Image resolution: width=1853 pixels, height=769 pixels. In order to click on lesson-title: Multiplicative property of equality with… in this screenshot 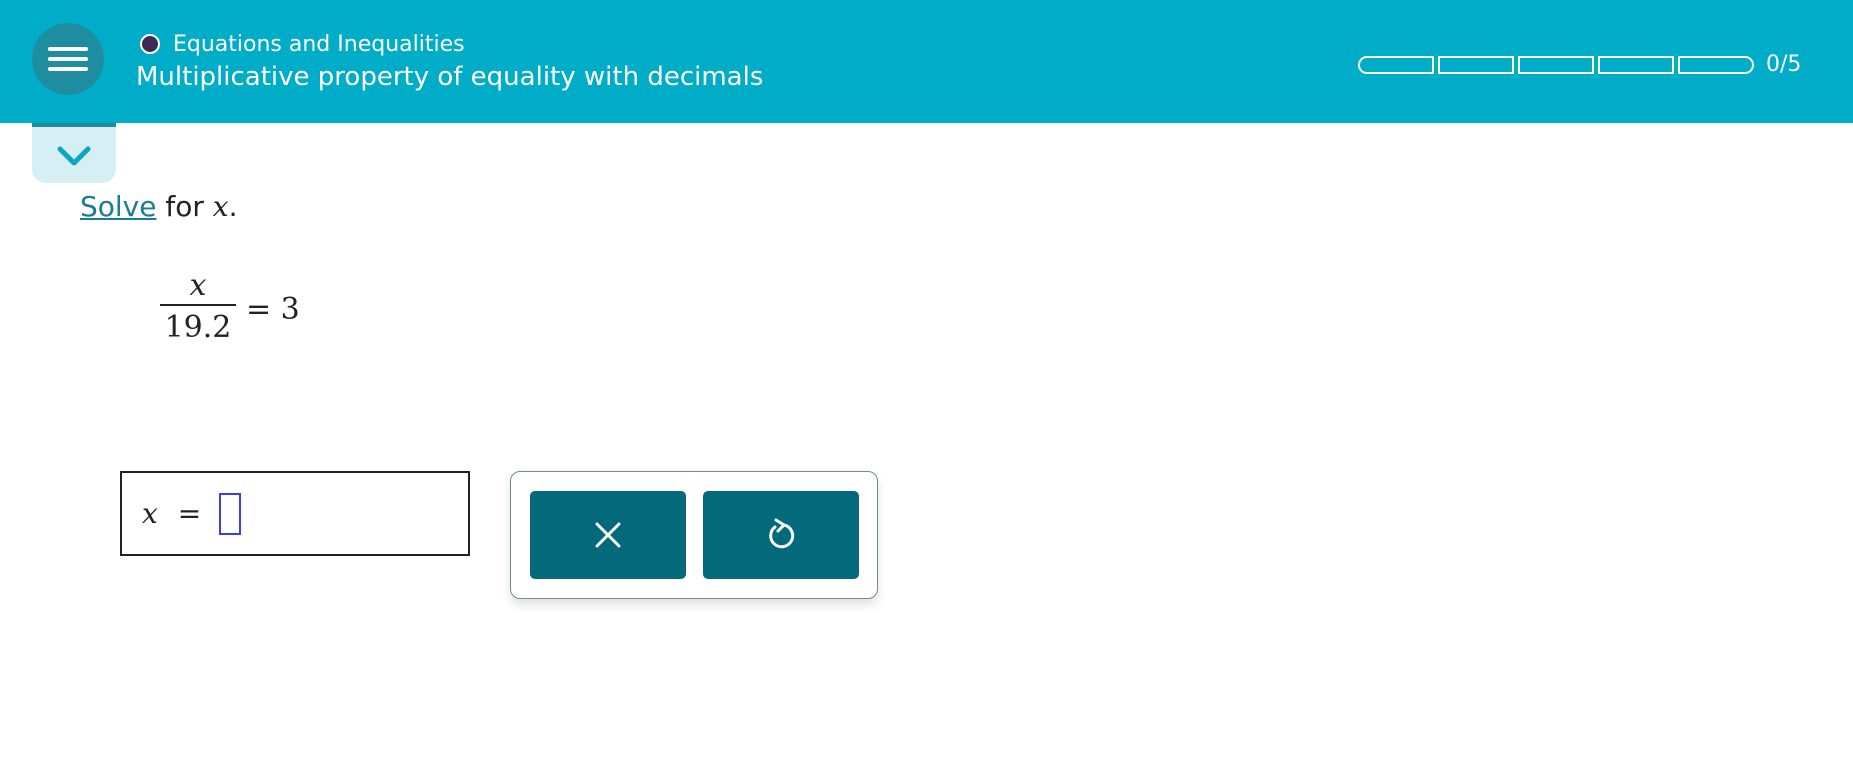, I will do `click(450, 77)`.